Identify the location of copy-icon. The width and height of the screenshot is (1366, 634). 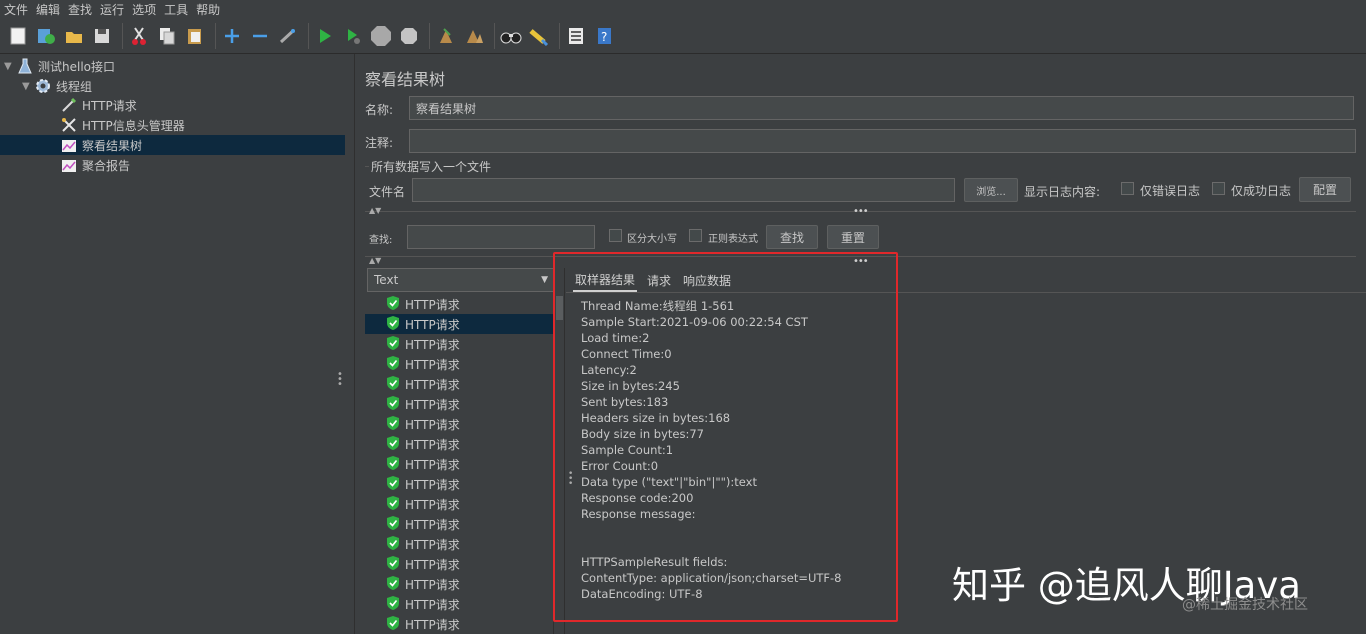
(167, 36).